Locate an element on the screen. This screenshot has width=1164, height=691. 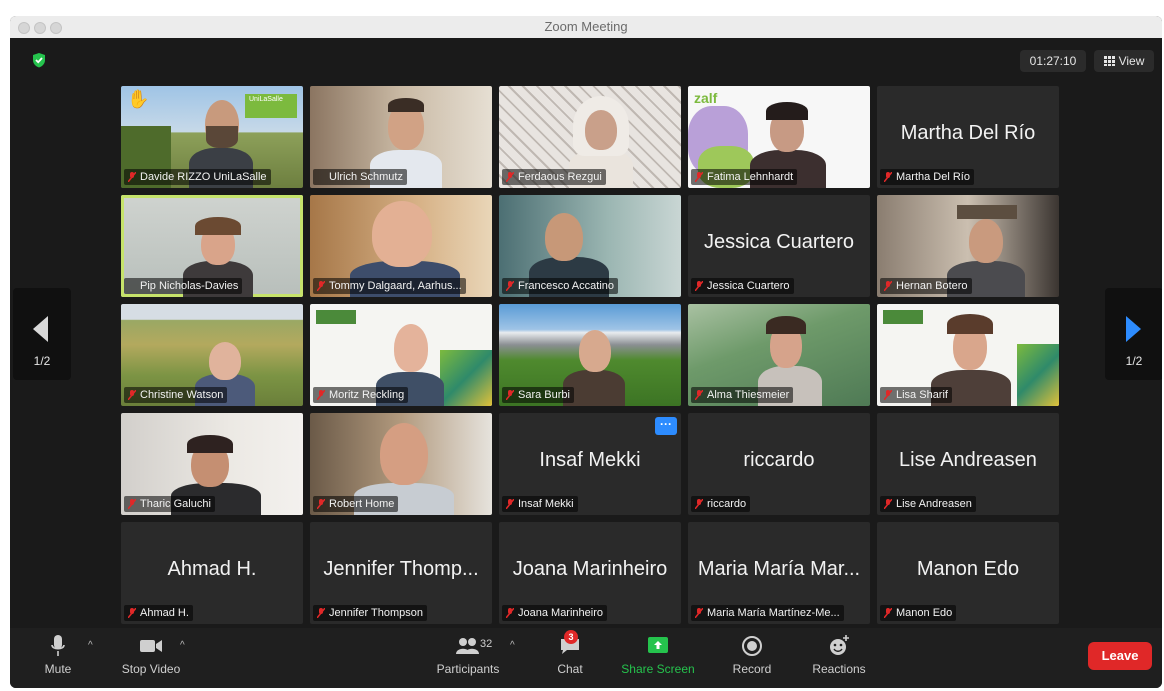
previous-page-button: 1/2 is located at coordinates (42, 334).